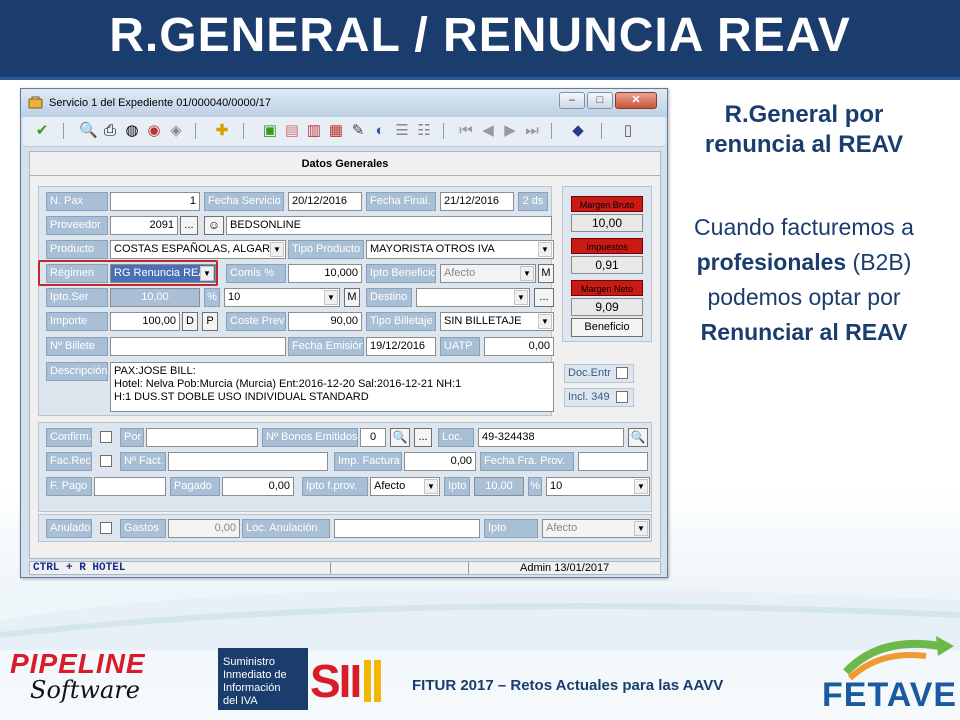  What do you see at coordinates (106, 461) in the screenshot?
I see `facrec-checkbox` at bounding box center [106, 461].